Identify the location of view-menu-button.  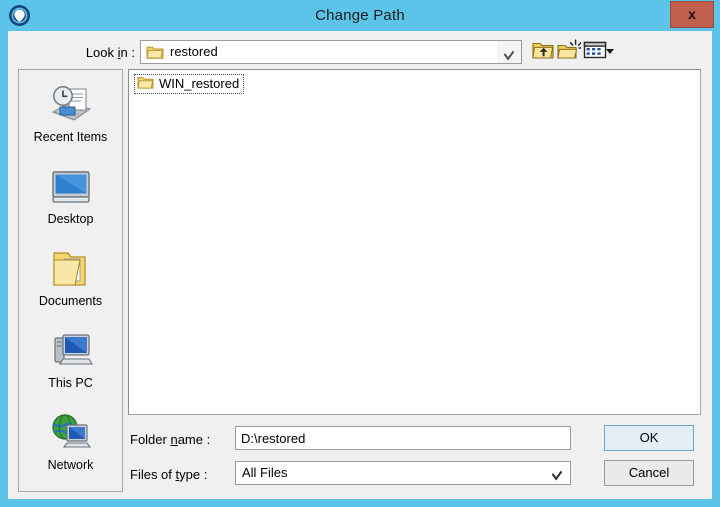
(600, 52).